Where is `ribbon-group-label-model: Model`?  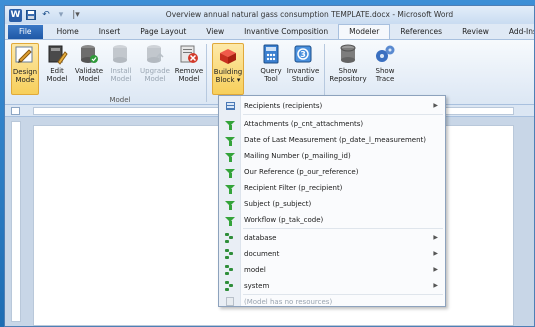
ribbon-group-label-model: Model is located at coordinates (120, 100).